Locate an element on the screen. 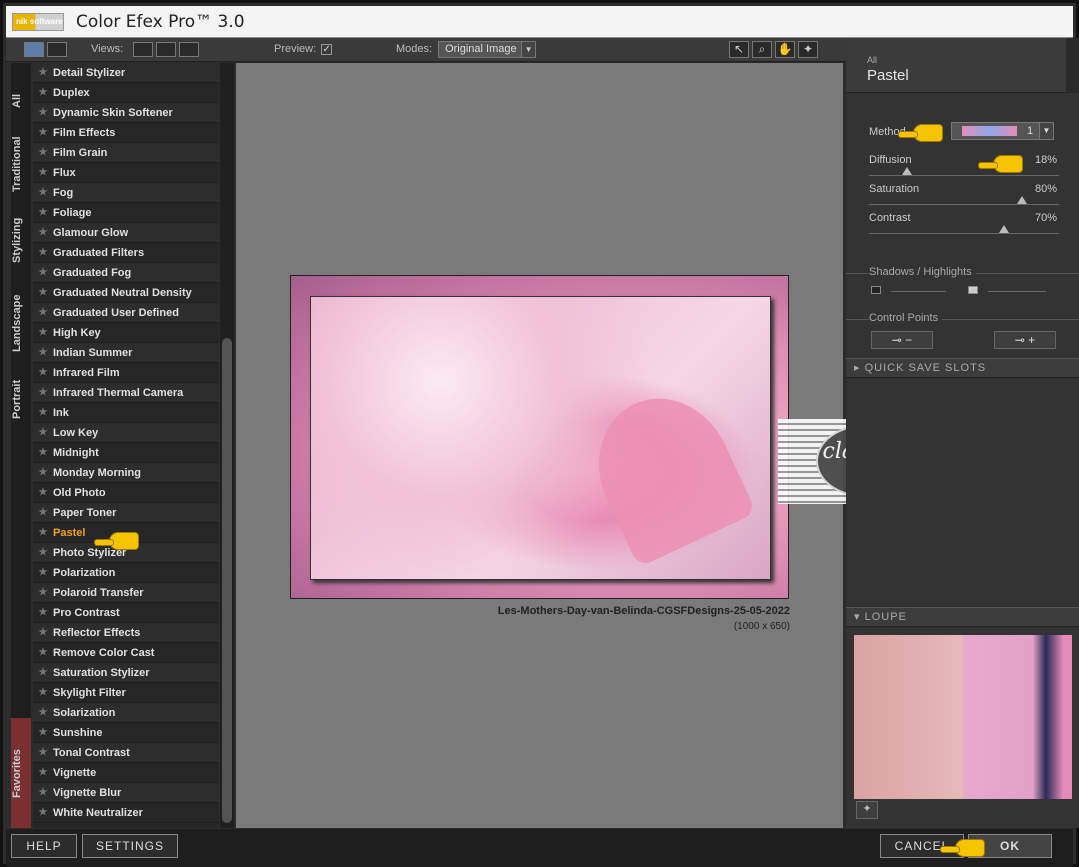 The image size is (1079, 867). settings-button: SETTINGS is located at coordinates (130, 846).